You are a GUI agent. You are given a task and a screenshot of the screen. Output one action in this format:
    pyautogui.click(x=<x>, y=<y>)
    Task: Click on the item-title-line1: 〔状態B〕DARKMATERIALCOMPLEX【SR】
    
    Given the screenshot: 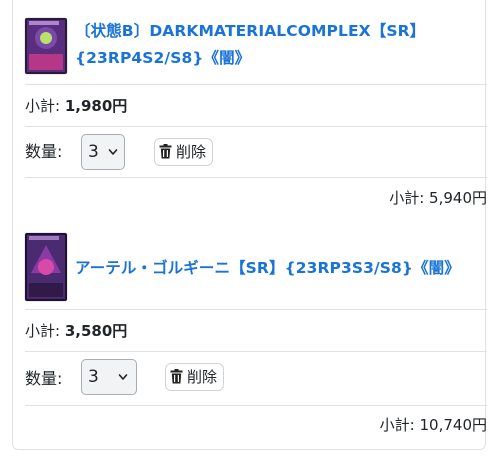 What is the action you would take?
    pyautogui.click(x=250, y=31)
    